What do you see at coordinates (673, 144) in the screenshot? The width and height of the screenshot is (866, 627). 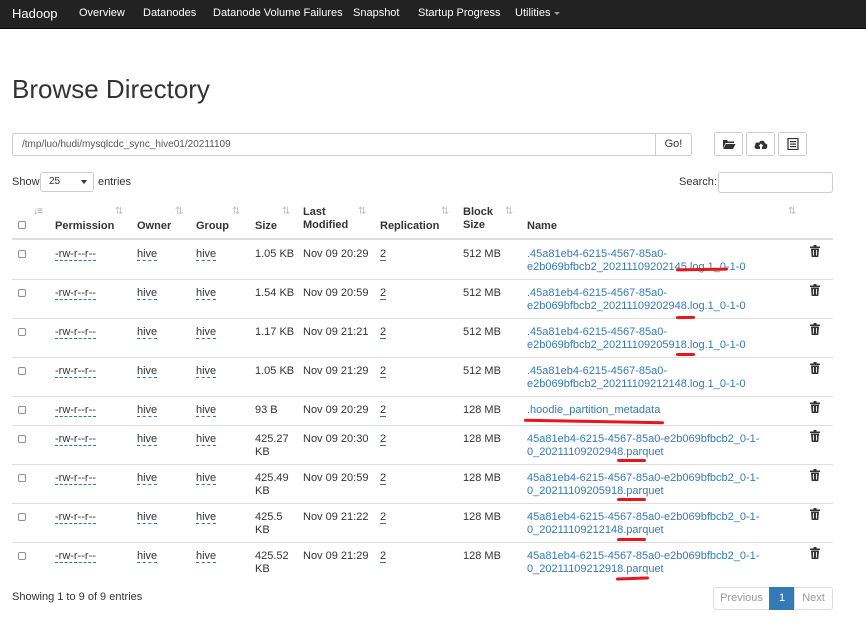 I see `go-button: Go!` at bounding box center [673, 144].